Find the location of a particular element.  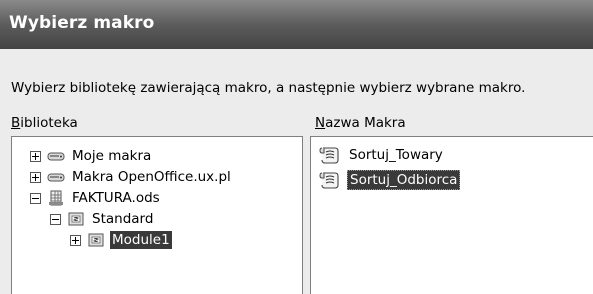

macro-name-label-mnemonic: N is located at coordinates (320, 123).